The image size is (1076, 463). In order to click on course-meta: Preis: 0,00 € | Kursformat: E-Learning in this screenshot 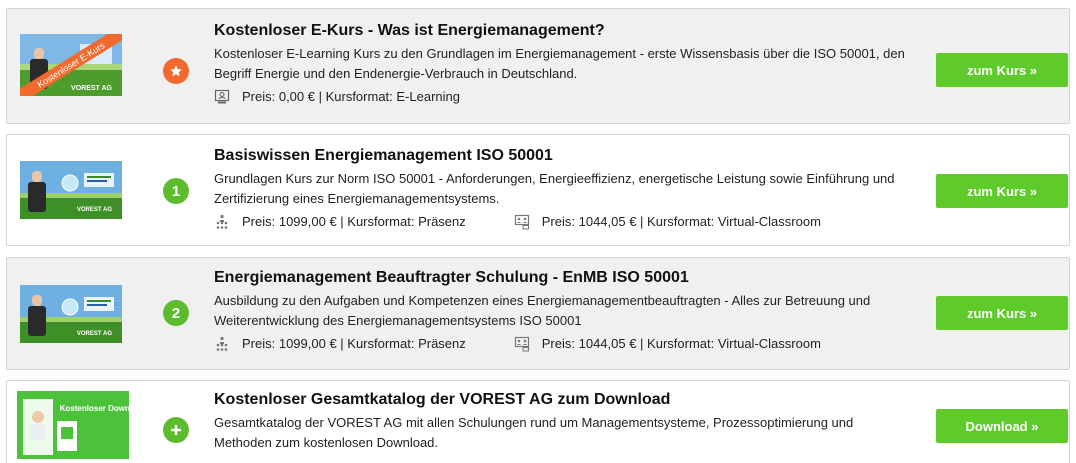, I will do `click(561, 97)`.